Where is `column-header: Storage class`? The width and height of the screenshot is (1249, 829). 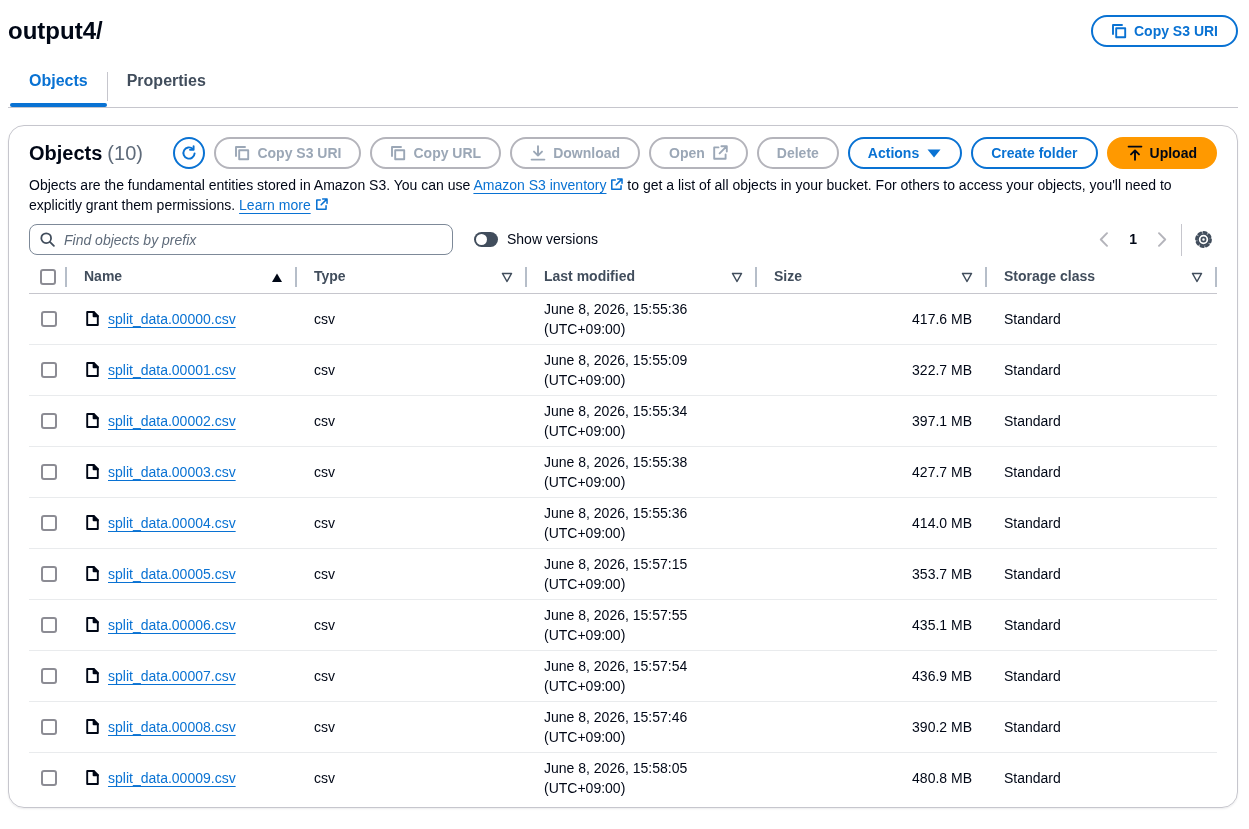
column-header: Storage class is located at coordinates (1050, 277).